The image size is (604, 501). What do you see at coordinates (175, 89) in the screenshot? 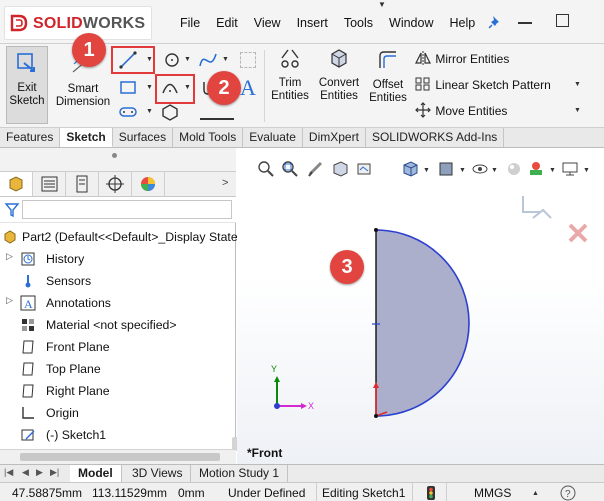
I see `highlight-arc-tool` at bounding box center [175, 89].